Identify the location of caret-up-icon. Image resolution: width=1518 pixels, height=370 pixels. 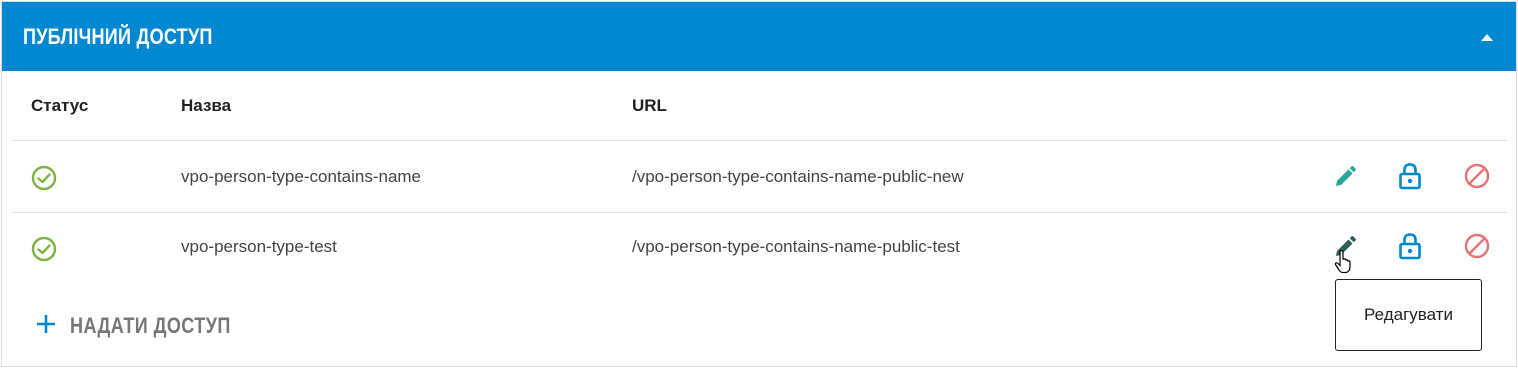
(1487, 35).